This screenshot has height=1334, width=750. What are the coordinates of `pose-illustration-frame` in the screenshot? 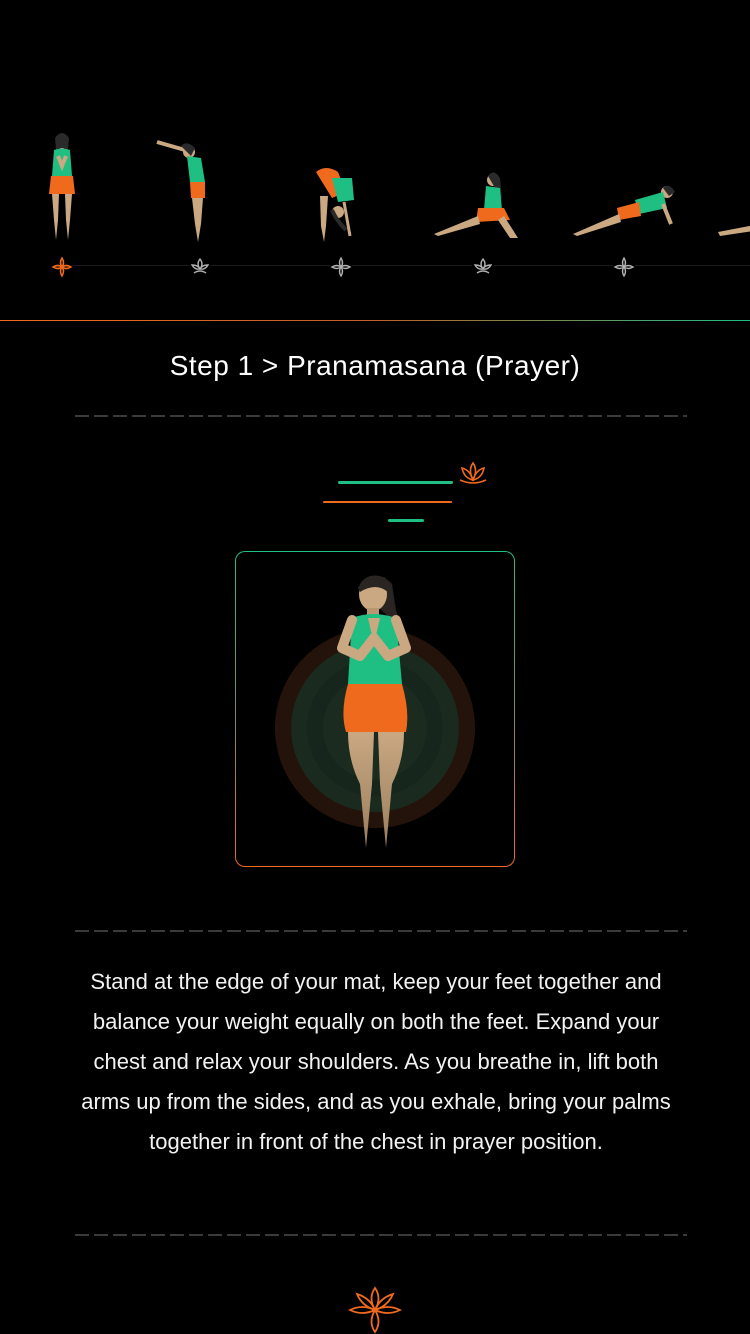 It's located at (375, 709).